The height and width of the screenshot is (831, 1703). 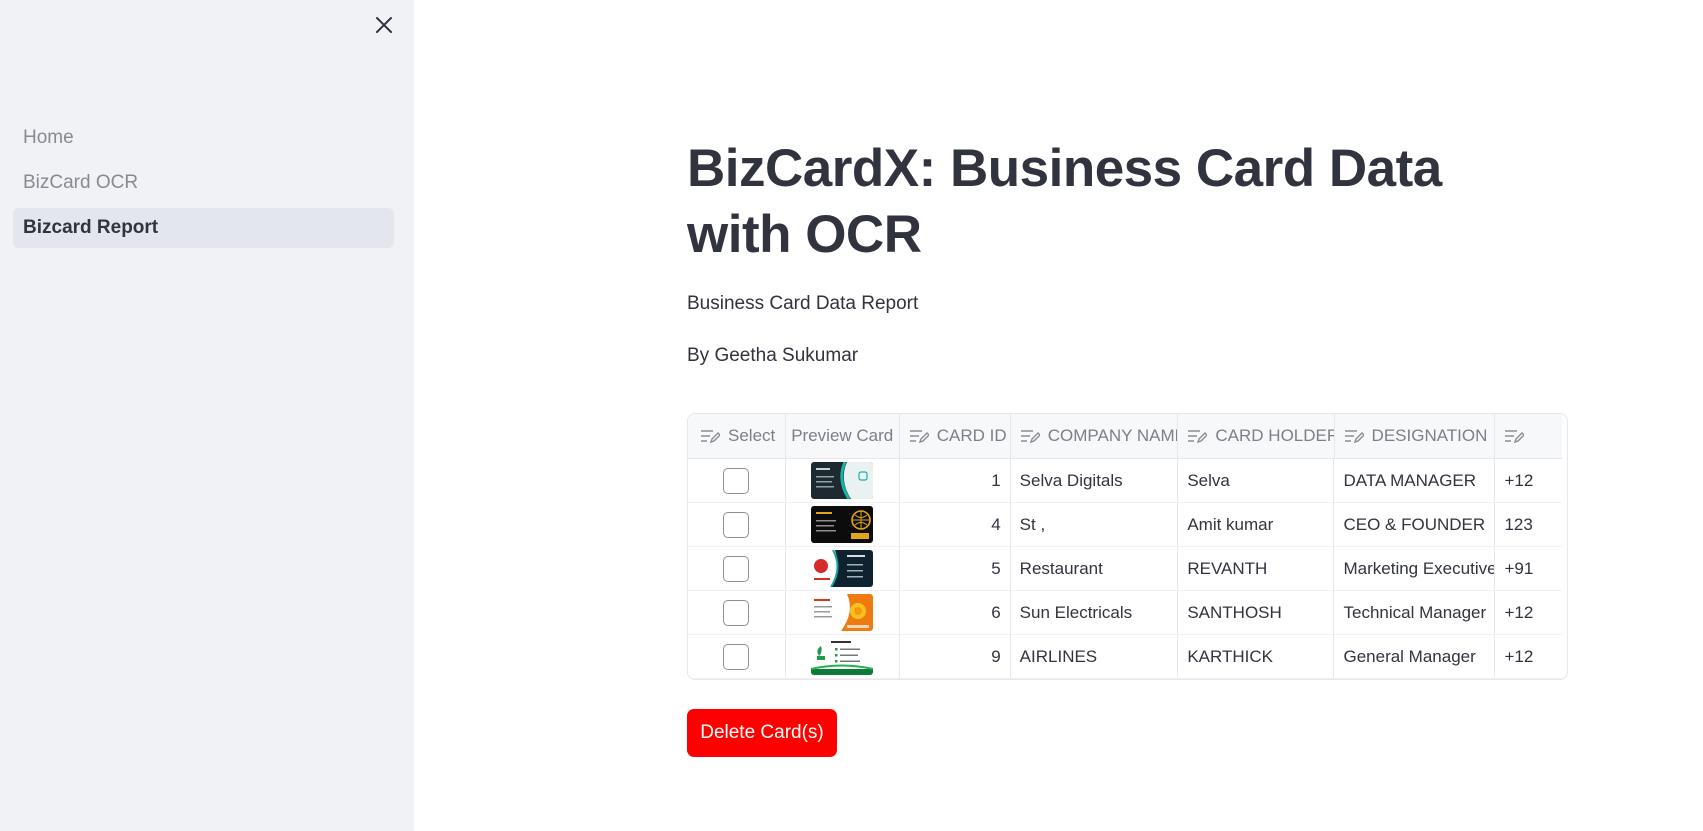 I want to click on close-sidebar-button, so click(x=384, y=25).